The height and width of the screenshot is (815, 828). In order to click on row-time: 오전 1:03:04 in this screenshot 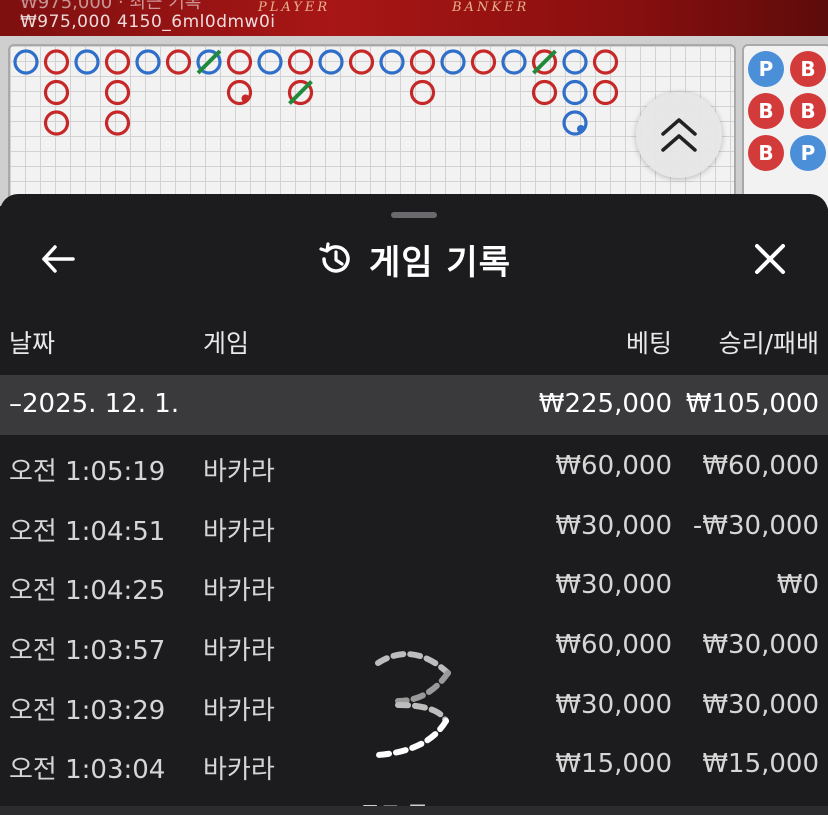, I will do `click(87, 770)`.